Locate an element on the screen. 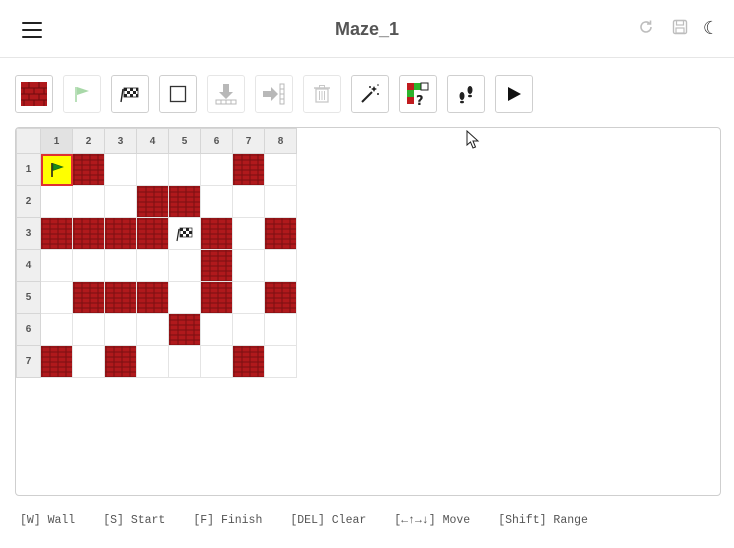 The image size is (734, 548). random-cells-button: ? is located at coordinates (418, 94).